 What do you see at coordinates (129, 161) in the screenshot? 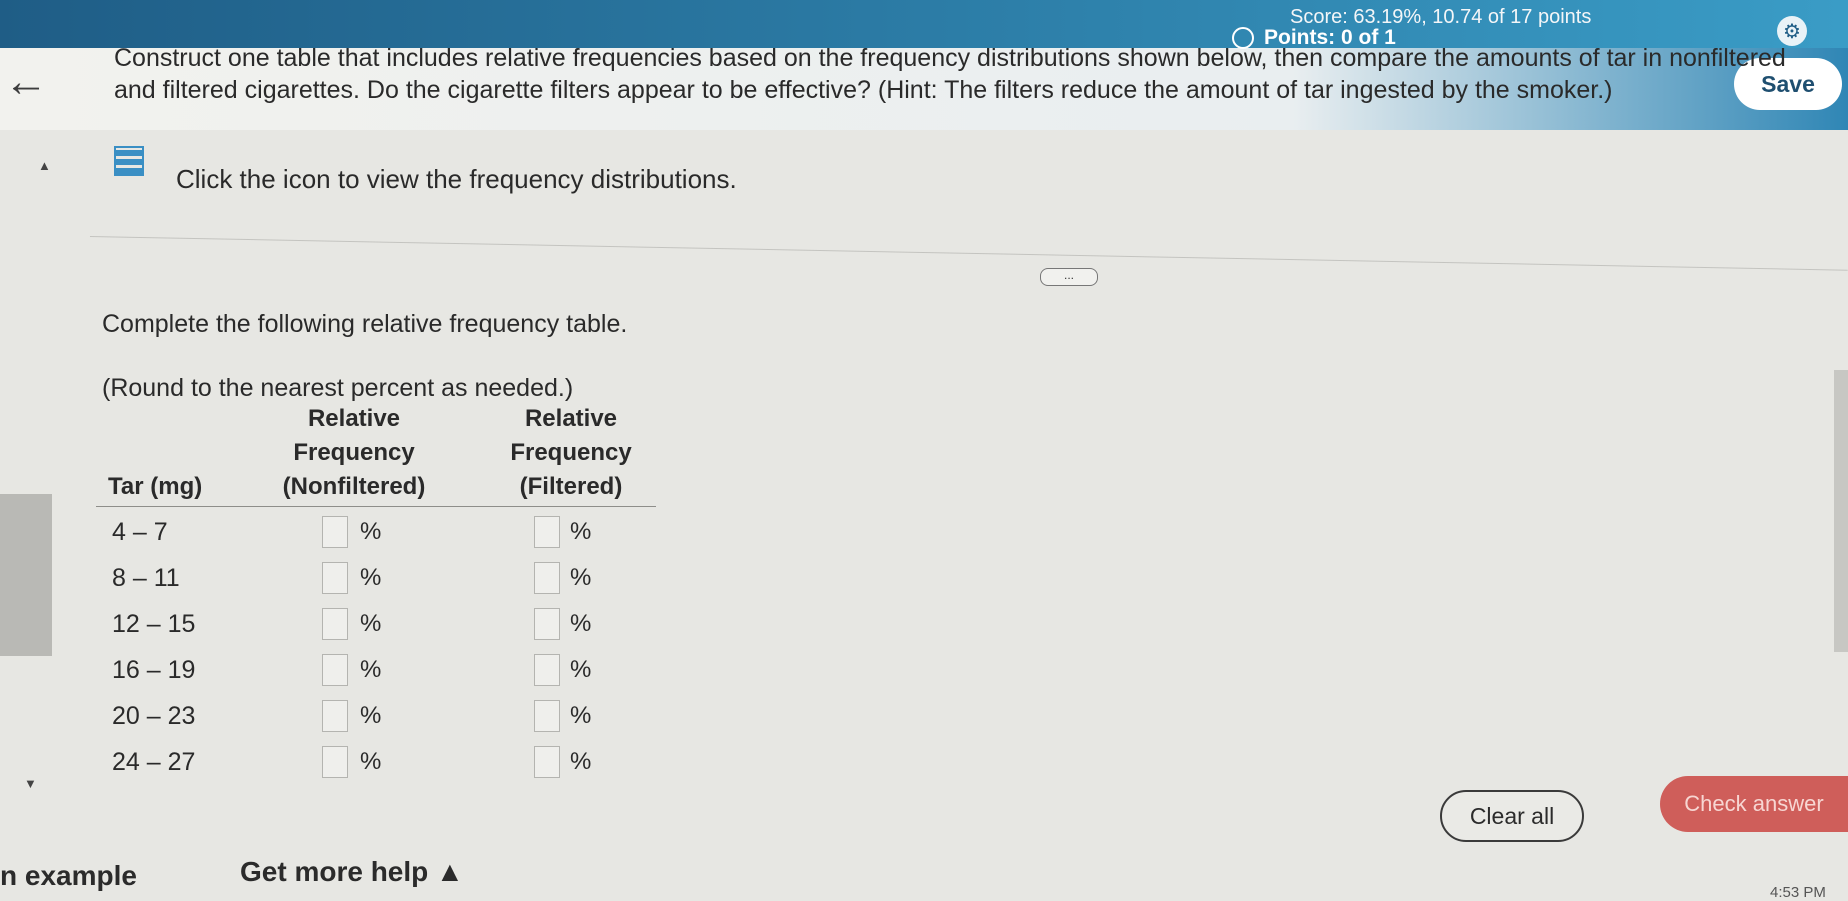
I see `grid-icon` at bounding box center [129, 161].